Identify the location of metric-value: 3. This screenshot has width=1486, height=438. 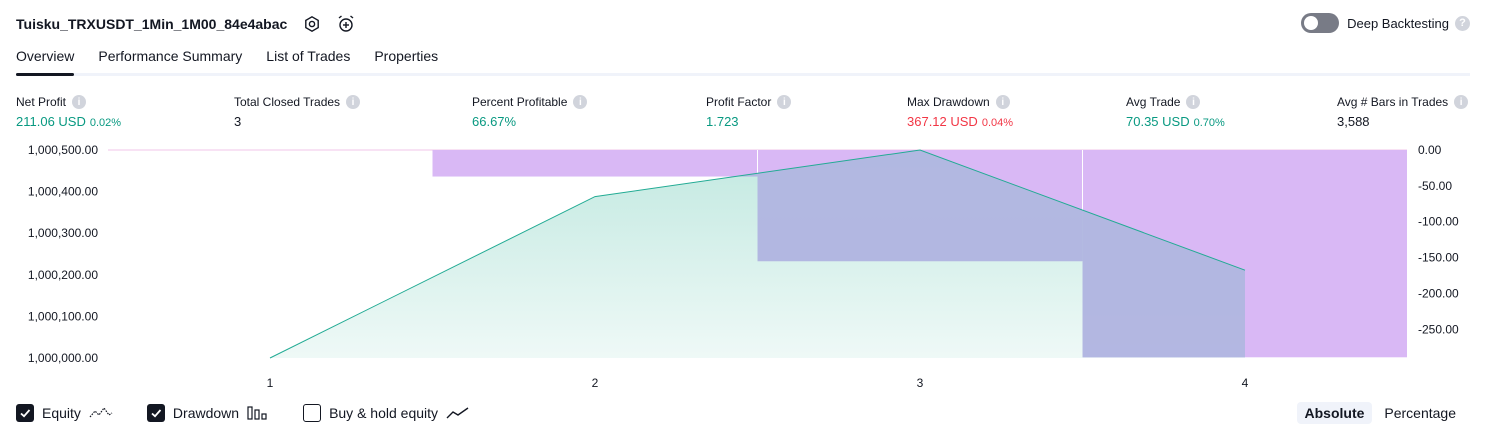
(238, 121).